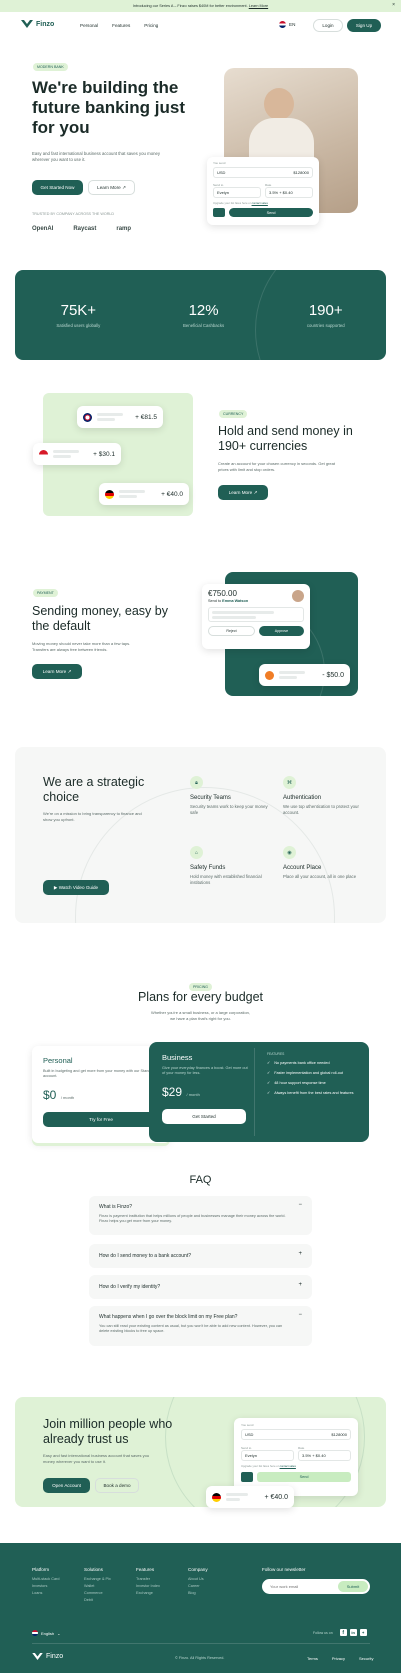 The width and height of the screenshot is (401, 1673). I want to click on partner-logos: OpenAI Raycast ramp, so click(81, 229).